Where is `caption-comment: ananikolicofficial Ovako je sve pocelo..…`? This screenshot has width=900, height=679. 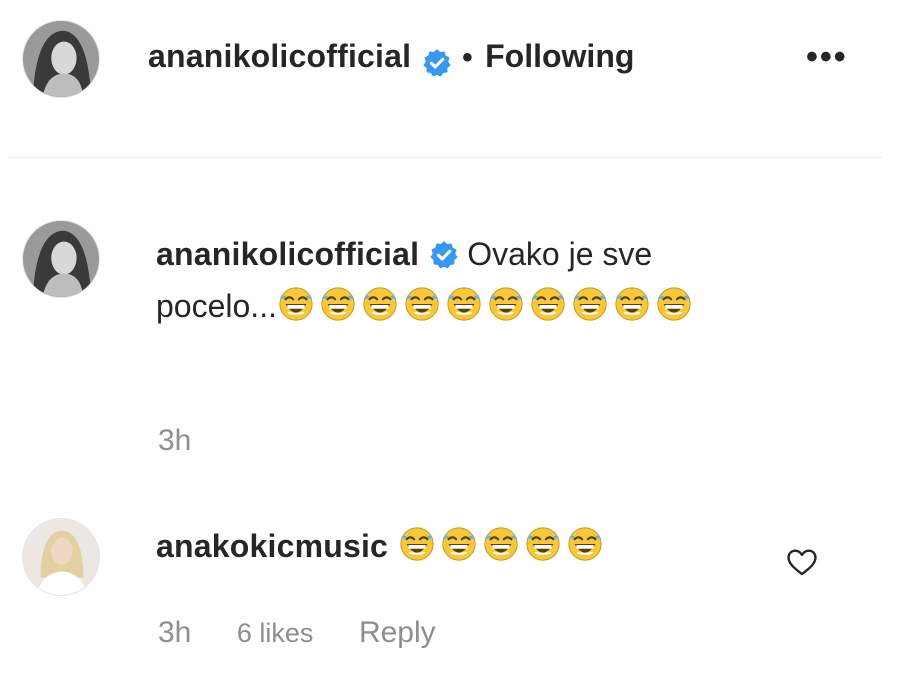
caption-comment: ananikolicofficial Ovako je sve pocelo..… is located at coordinates (476, 280).